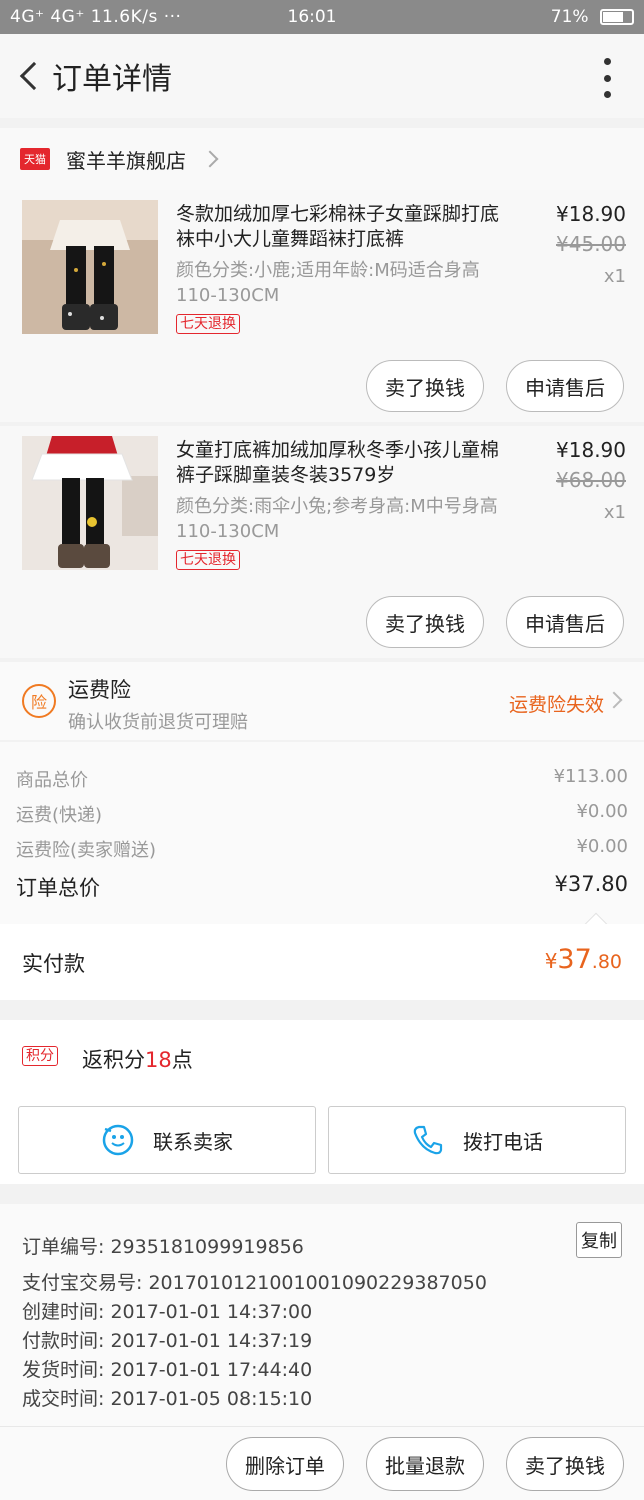 This screenshot has height=1500, width=644. What do you see at coordinates (338, 226) in the screenshot?
I see `product-title: 冬款加绒加厚七彩棉袜子女童踩脚打底袜中小大儿童舞蹈袜打底裤` at bounding box center [338, 226].